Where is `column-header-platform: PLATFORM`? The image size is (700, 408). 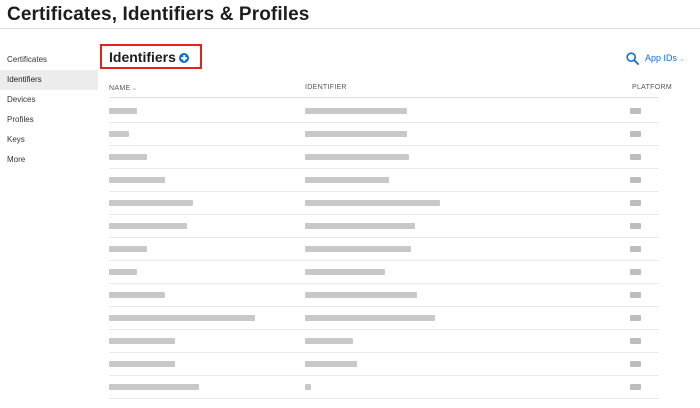
column-header-platform: PLATFORM is located at coordinates (652, 87).